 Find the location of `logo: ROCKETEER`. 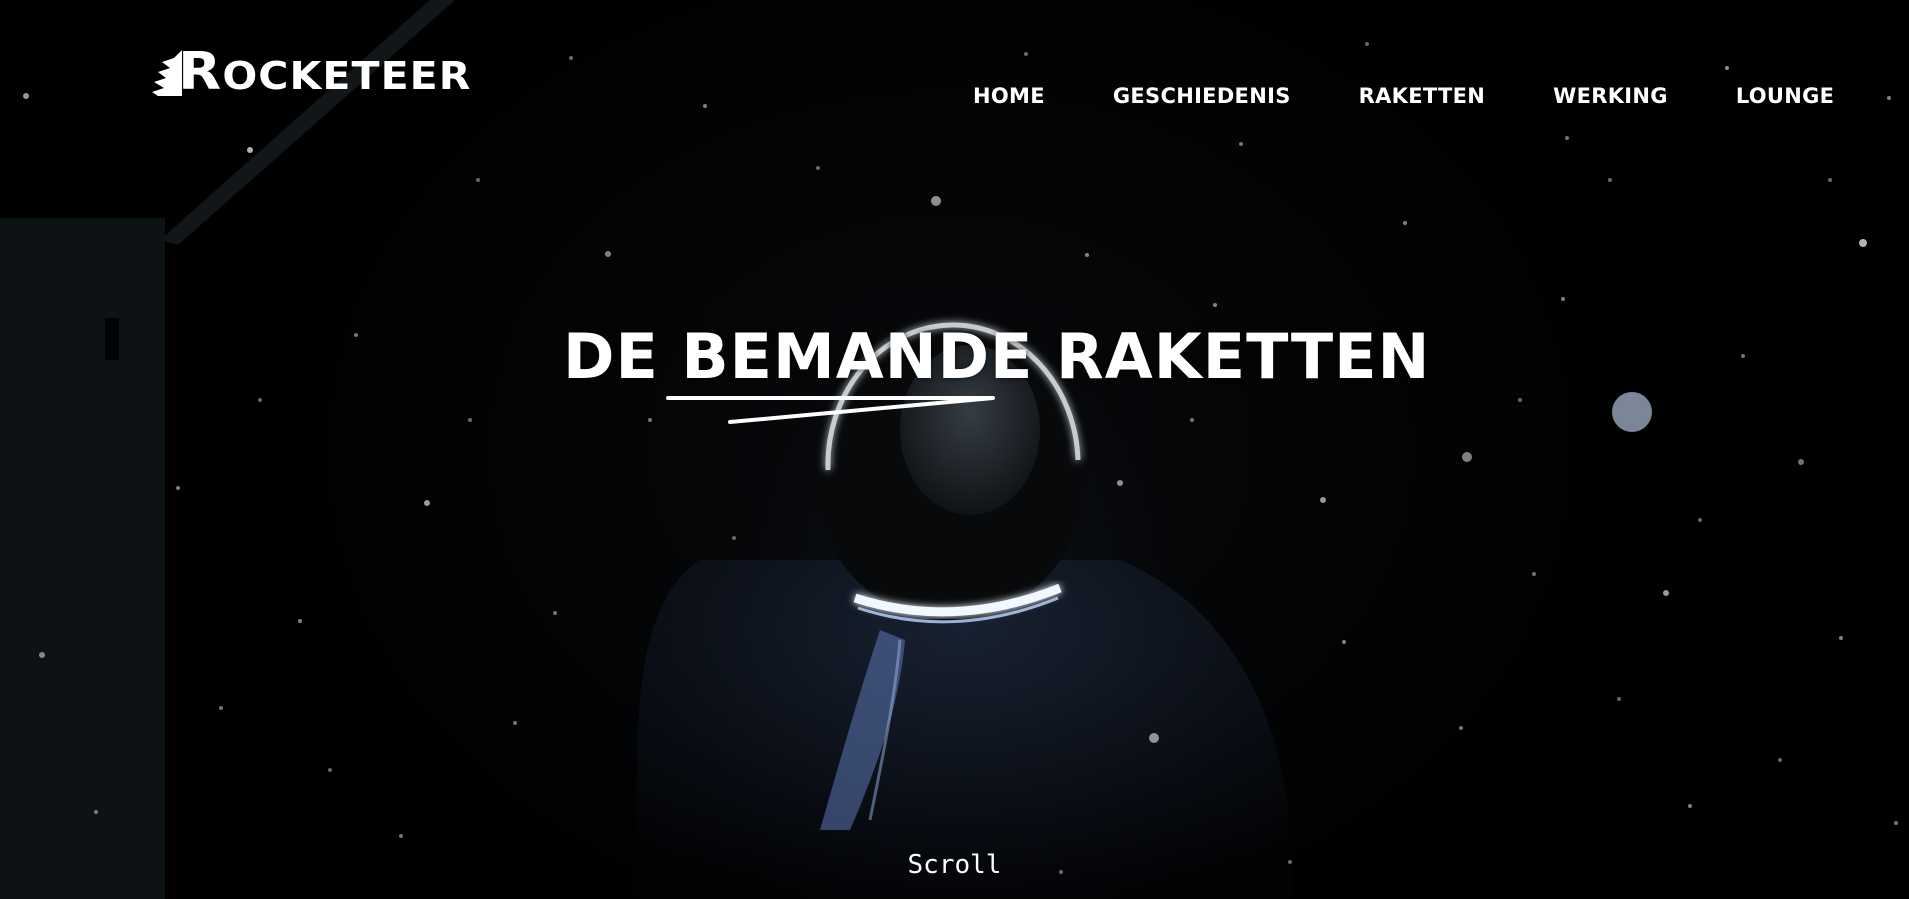

logo: ROCKETEER is located at coordinates (310, 72).